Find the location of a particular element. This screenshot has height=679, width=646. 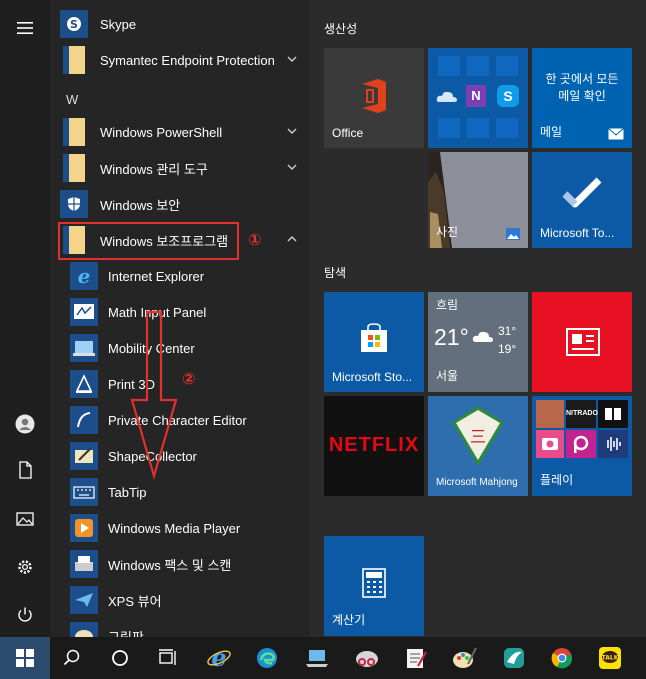

tile-news is located at coordinates (582, 342).